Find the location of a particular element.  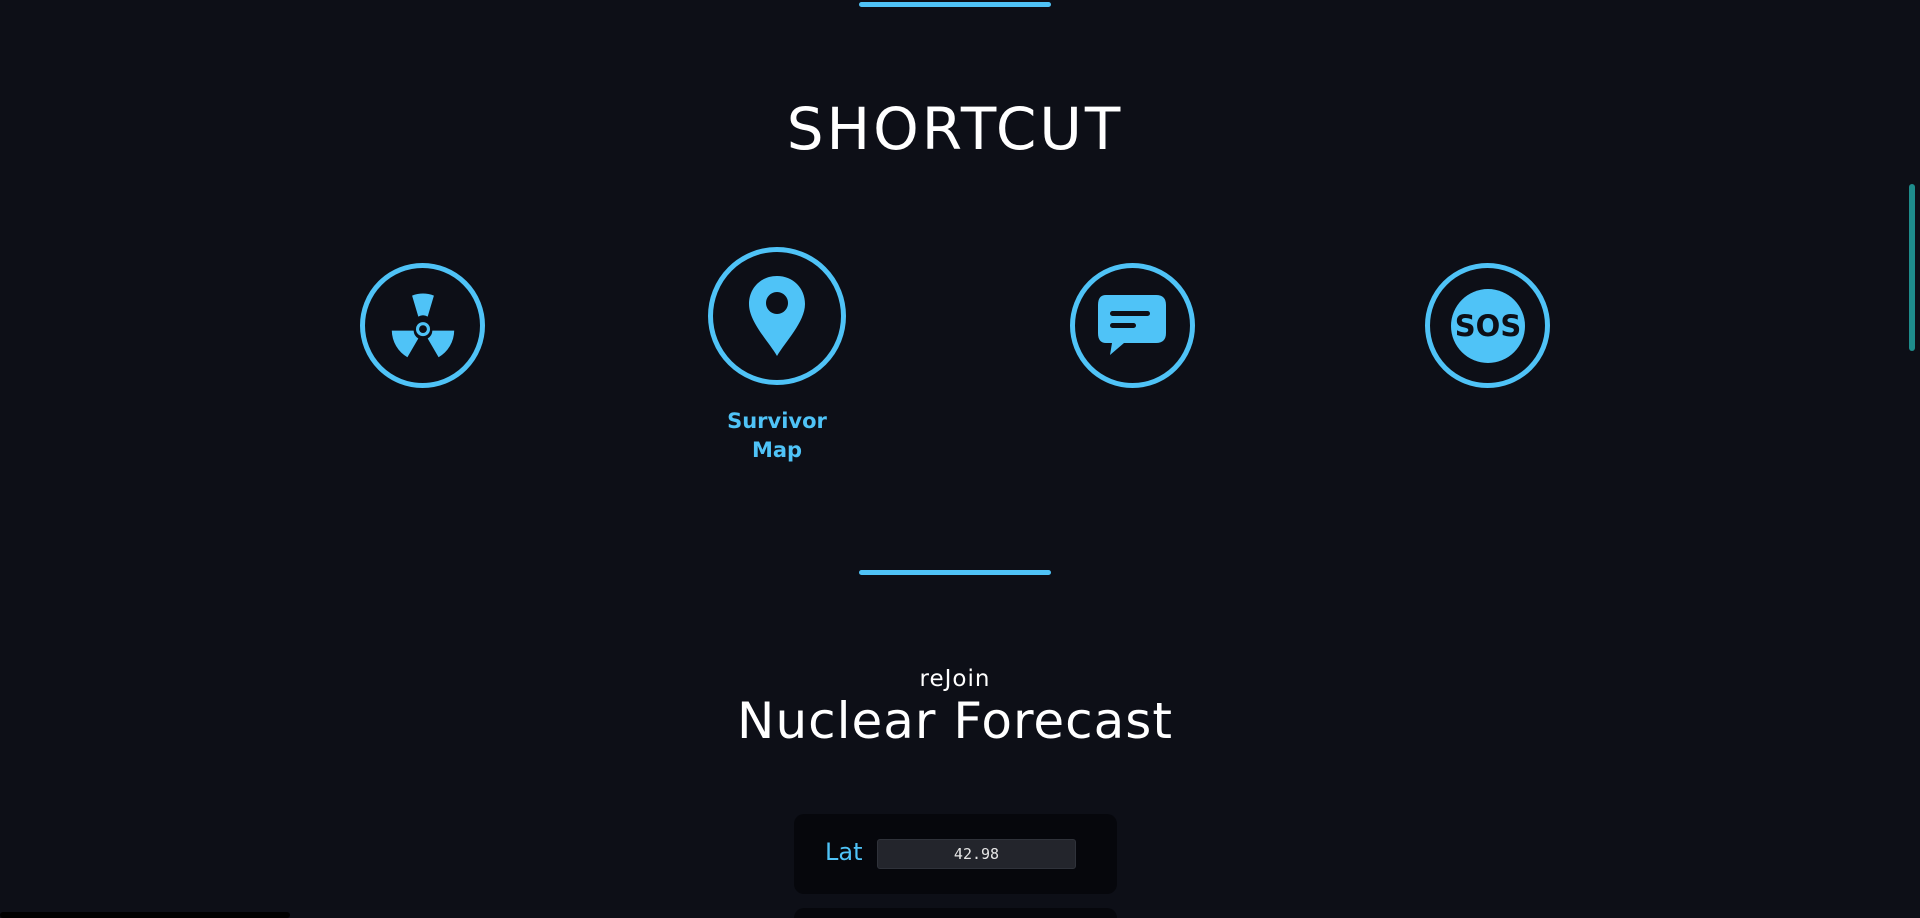

shortcut-chat is located at coordinates (1132, 336).